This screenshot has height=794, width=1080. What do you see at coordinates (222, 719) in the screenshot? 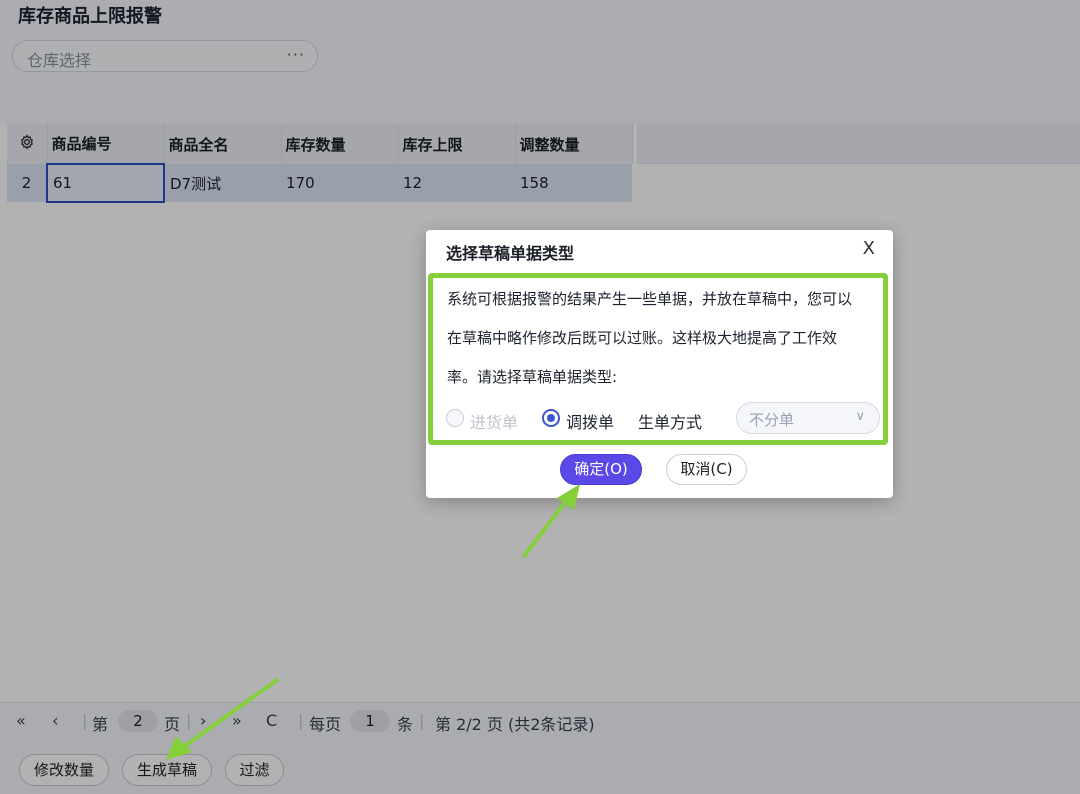
I see `arrow-to-generate-draft` at bounding box center [222, 719].